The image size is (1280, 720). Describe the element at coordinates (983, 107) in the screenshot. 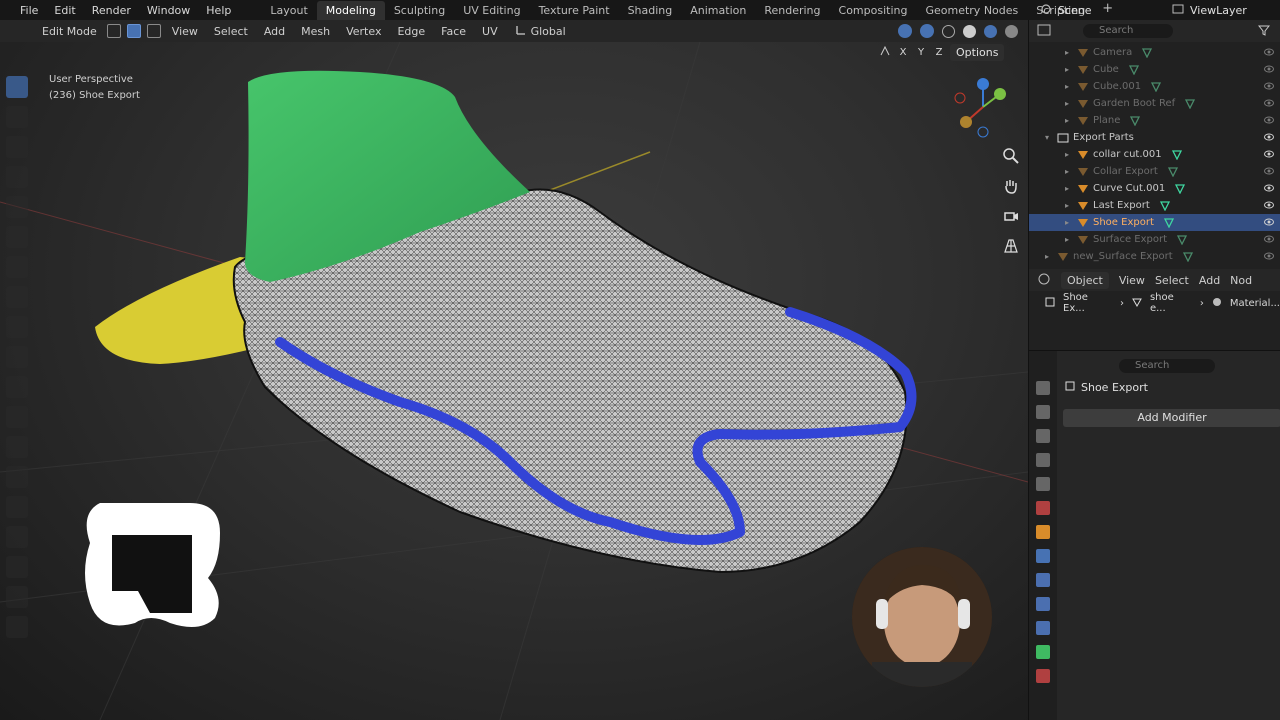

I see `navigation-gizmo` at that location.